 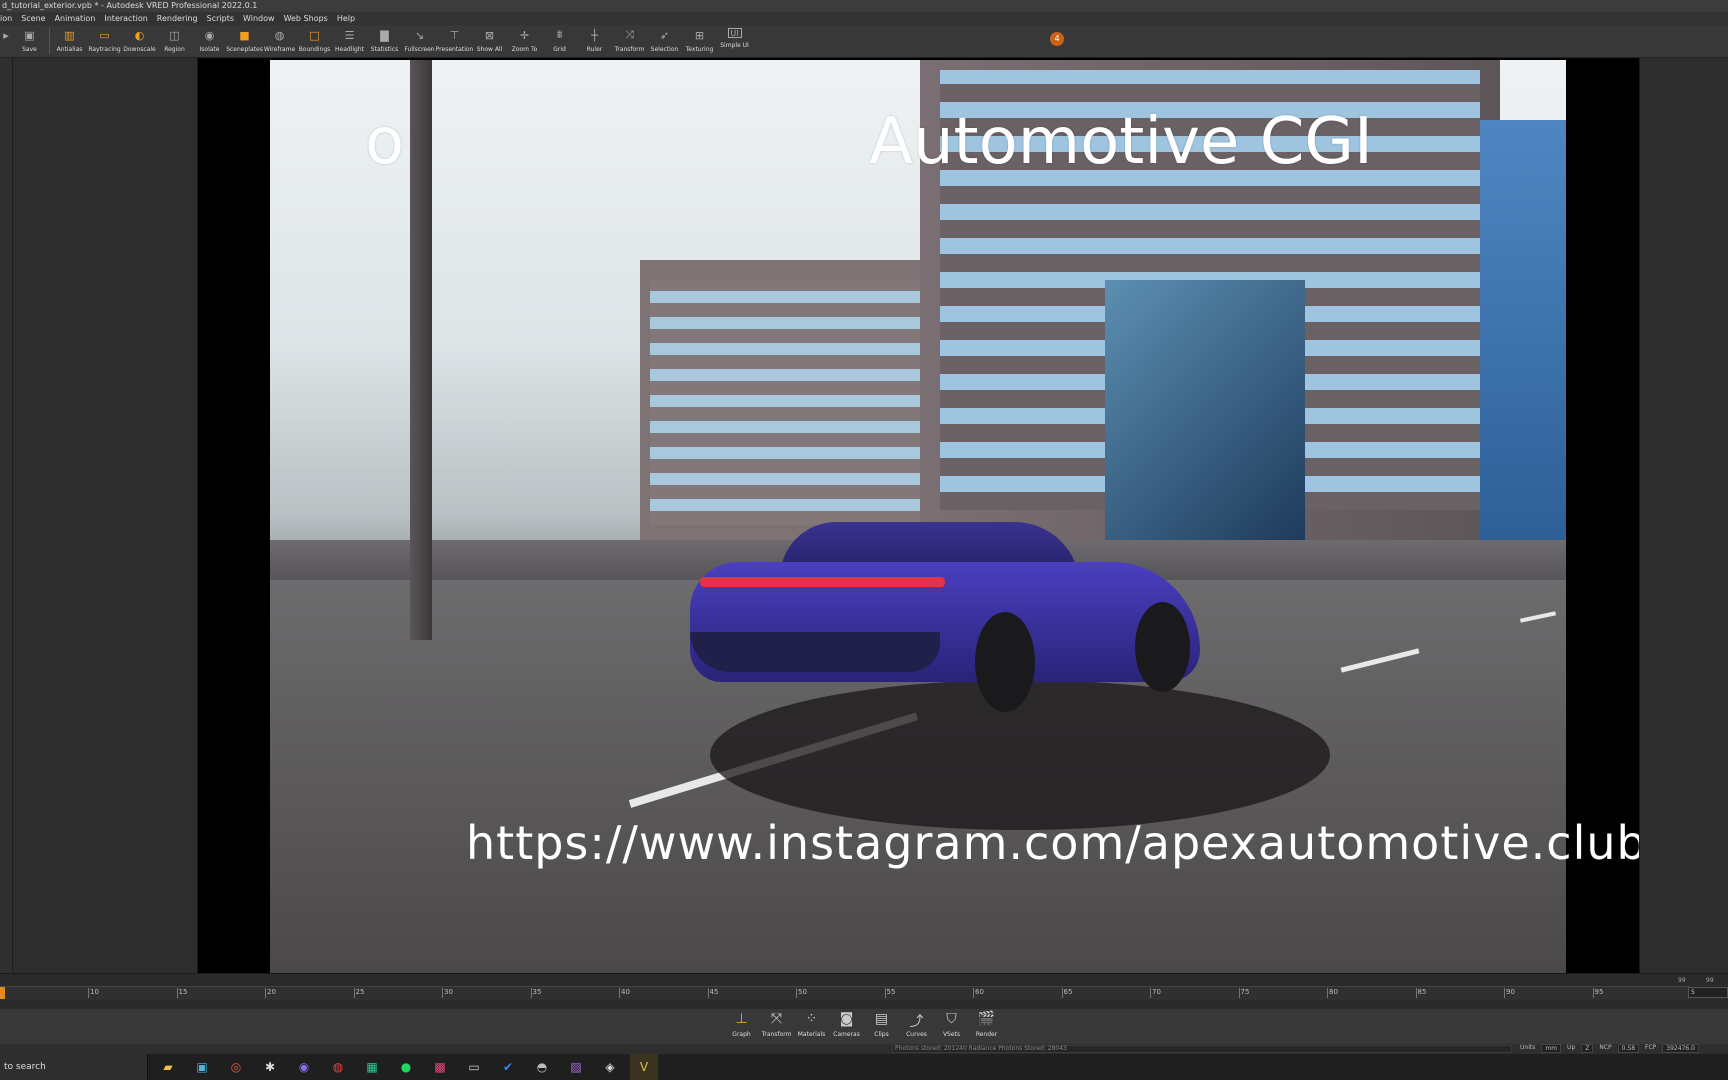 What do you see at coordinates (209, 39) in the screenshot?
I see `toolbar-isolate-button: ◉ Isolate` at bounding box center [209, 39].